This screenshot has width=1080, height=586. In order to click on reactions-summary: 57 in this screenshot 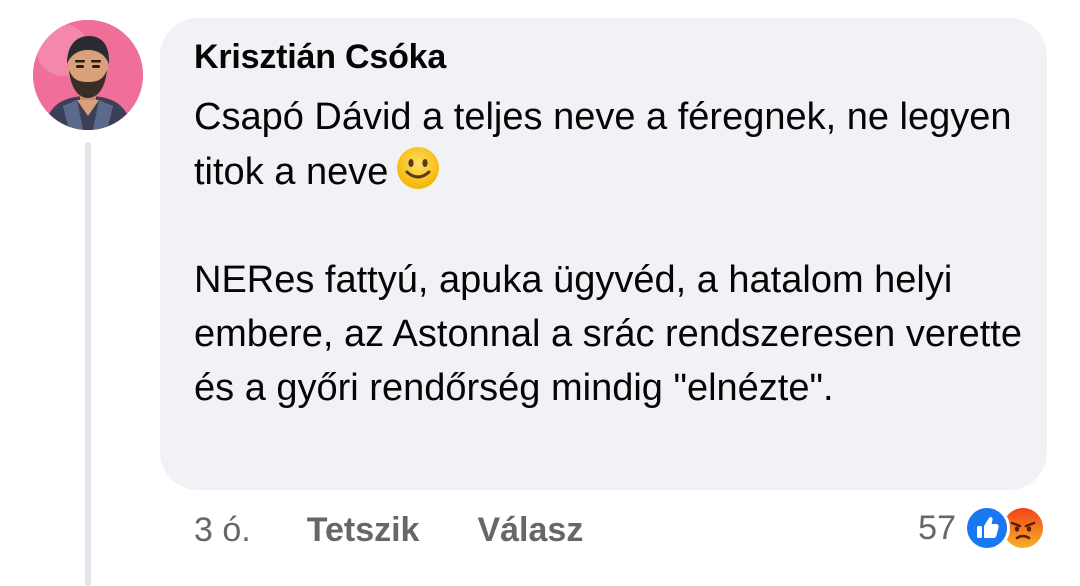, I will do `click(982, 528)`.